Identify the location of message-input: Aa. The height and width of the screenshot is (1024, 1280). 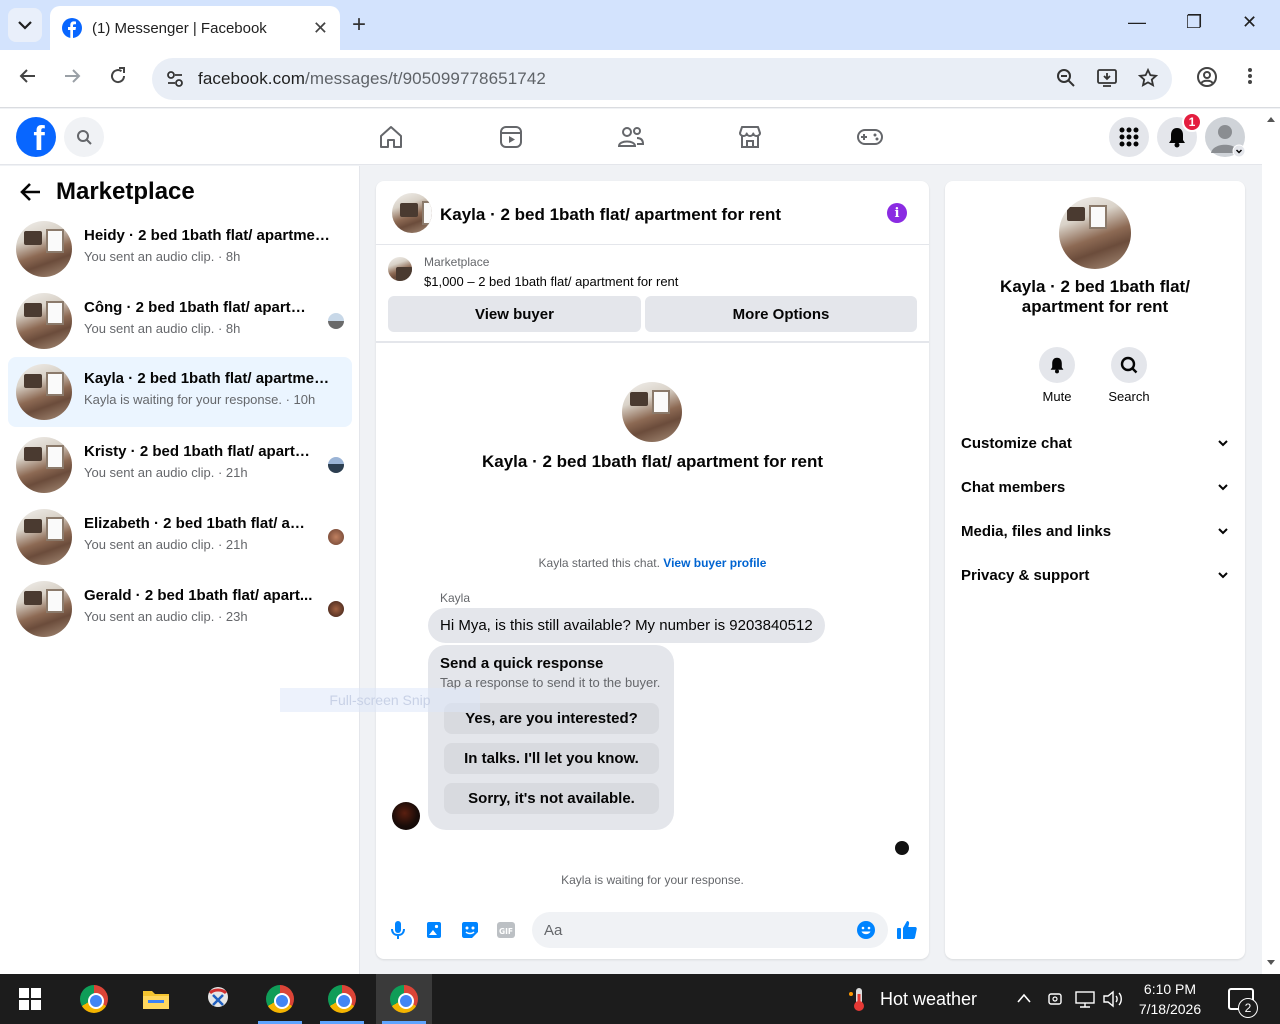
(710, 930).